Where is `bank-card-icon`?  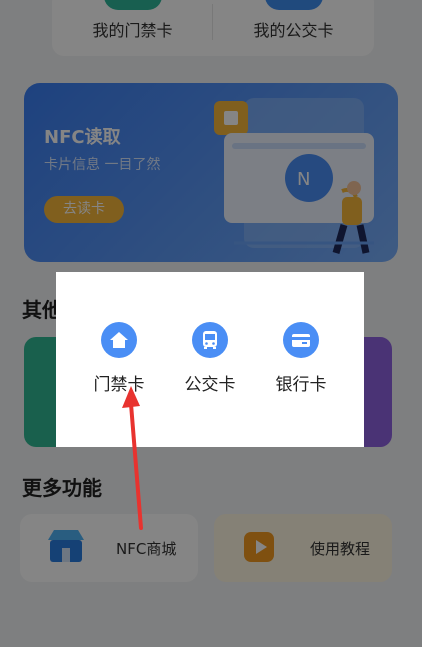
bank-card-icon is located at coordinates (301, 340).